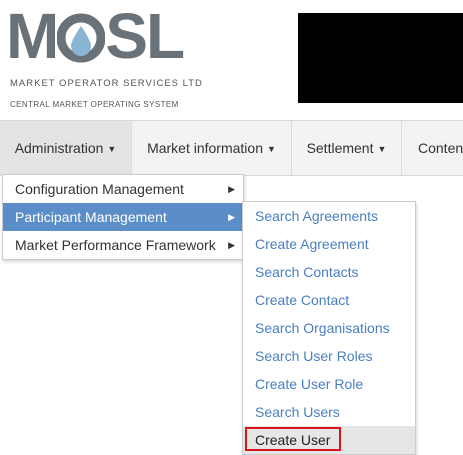  What do you see at coordinates (205, 148) in the screenshot?
I see `menu-label: Market information` at bounding box center [205, 148].